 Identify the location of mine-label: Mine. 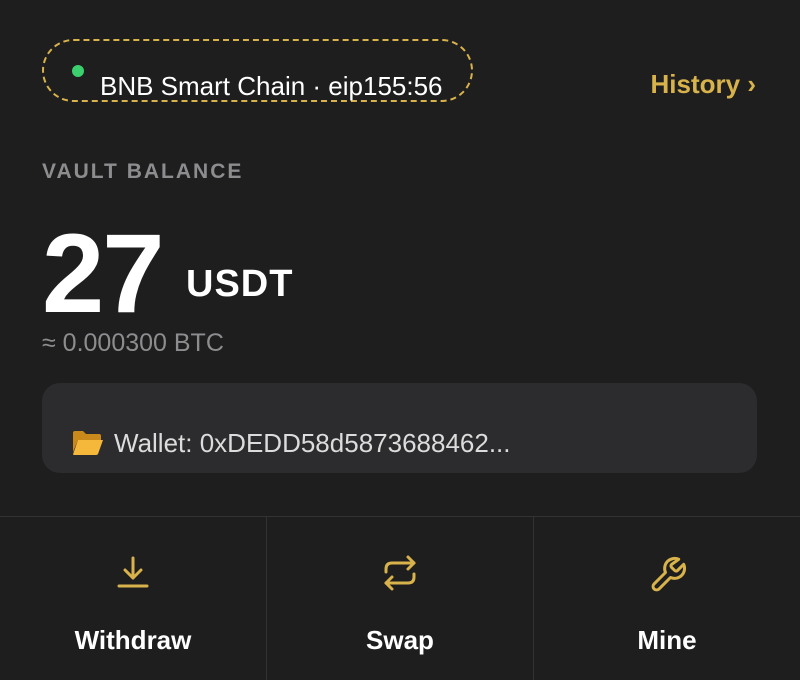
(667, 640).